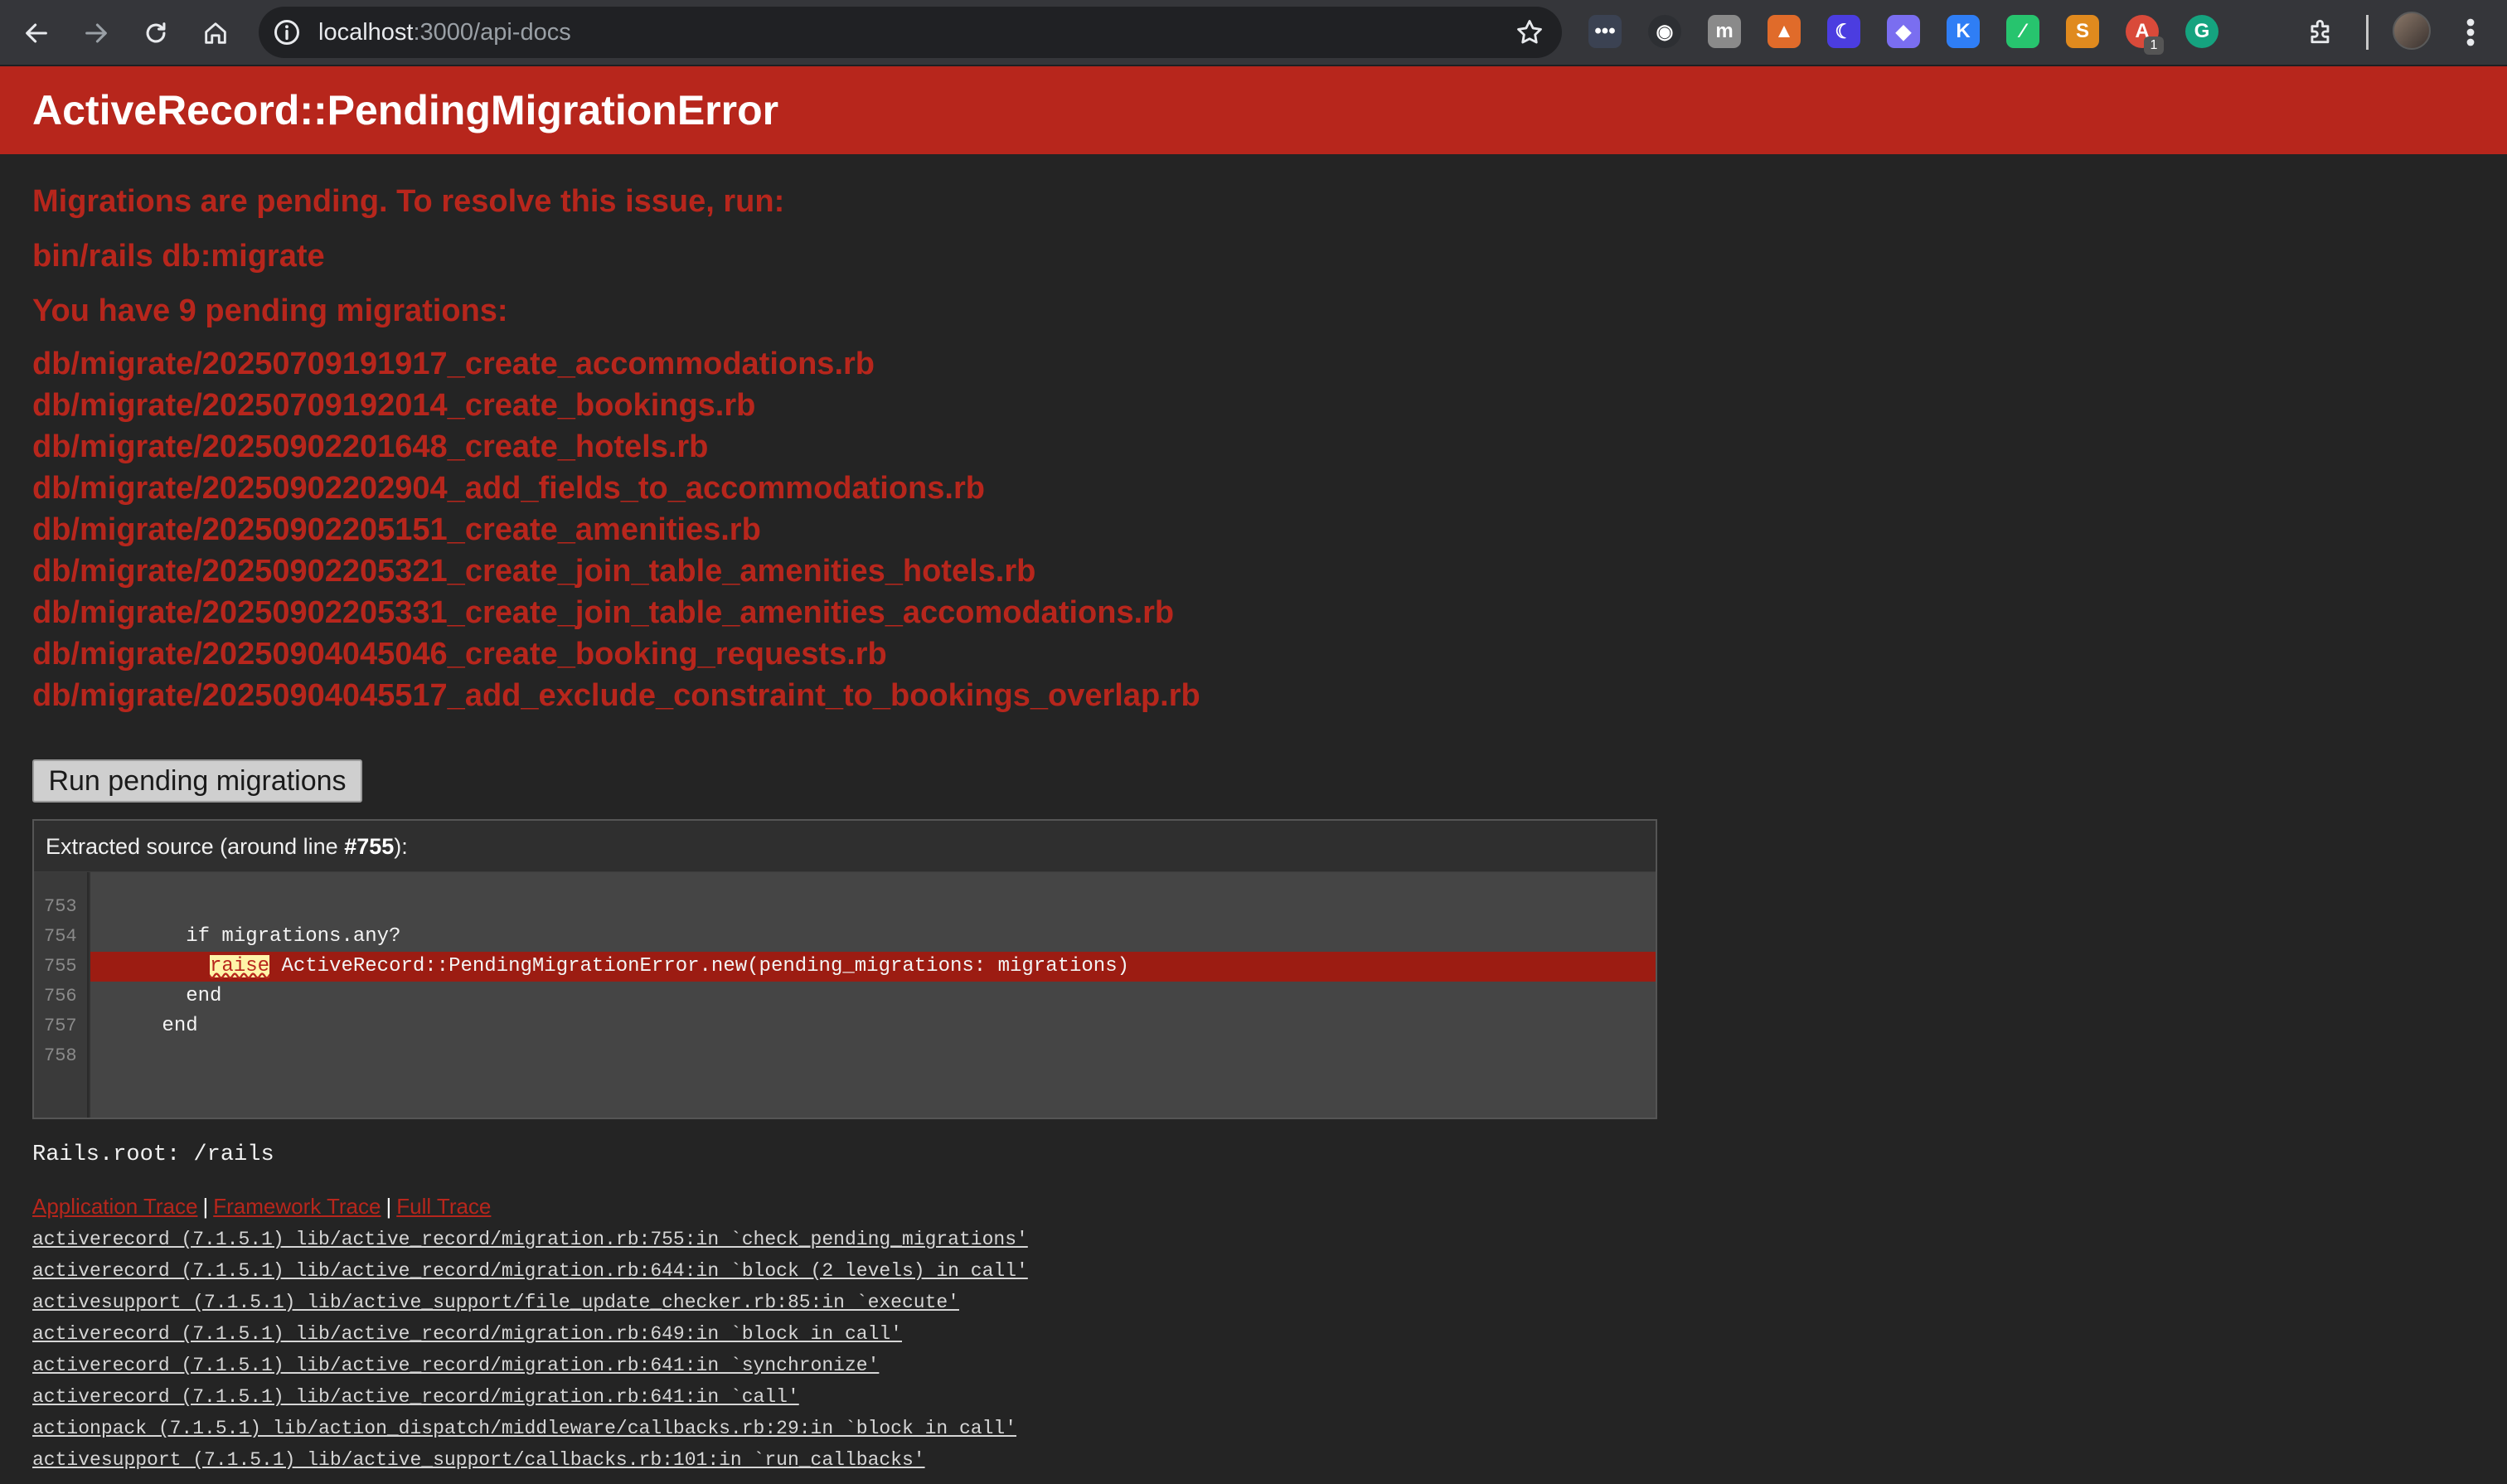  I want to click on fox-extension-glyph: ▲, so click(1784, 31).